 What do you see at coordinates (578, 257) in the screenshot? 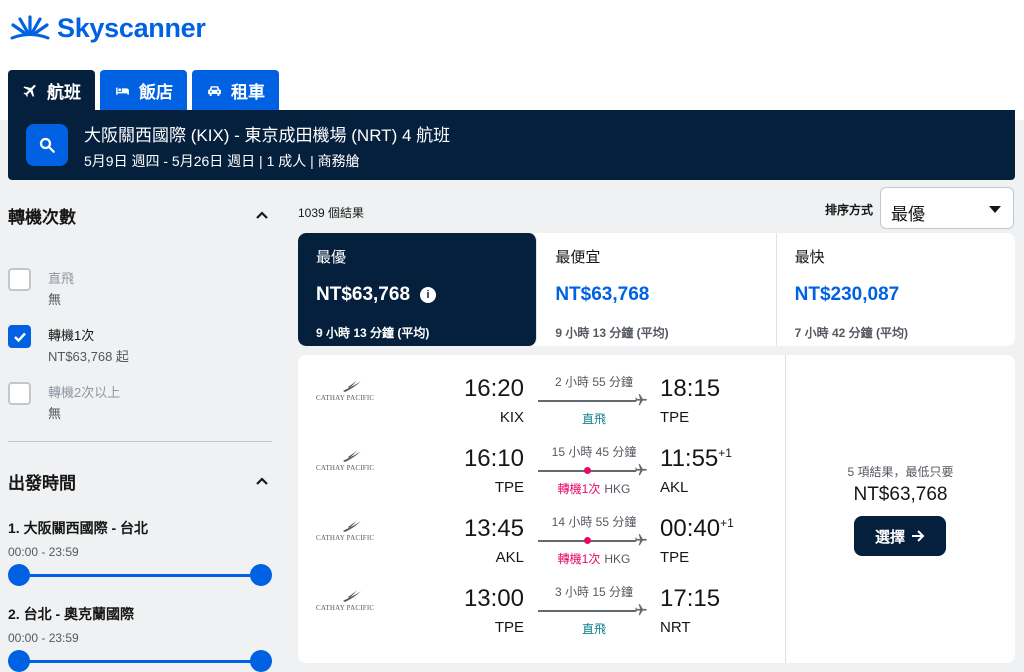
I see `sort-tab-title: 最便宜` at bounding box center [578, 257].